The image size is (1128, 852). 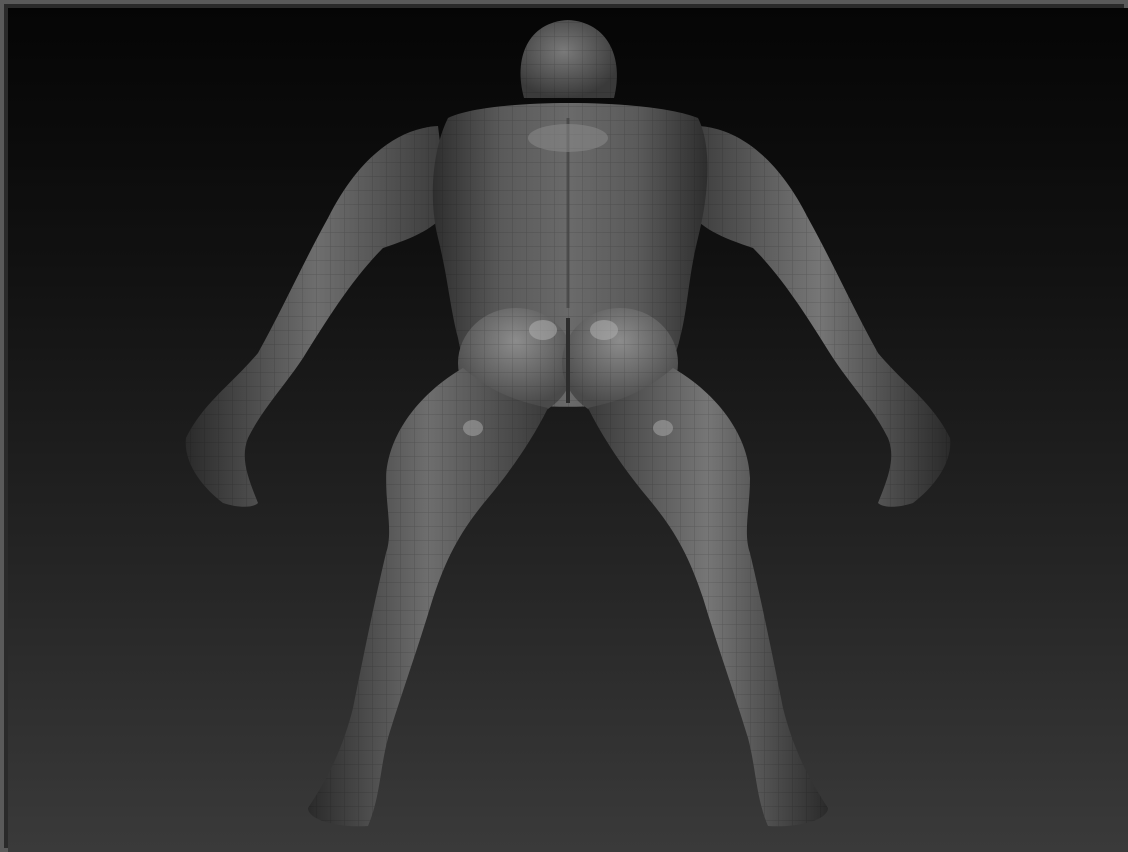 What do you see at coordinates (428, 597) in the screenshot?
I see `model-left-leg` at bounding box center [428, 597].